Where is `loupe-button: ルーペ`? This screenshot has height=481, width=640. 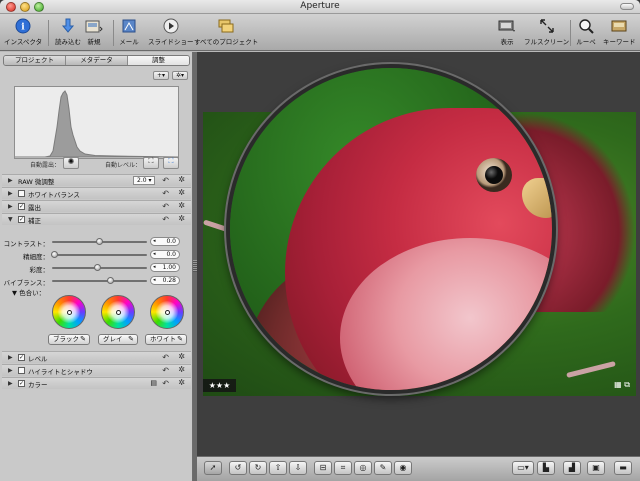
loupe-button: ルーペ is located at coordinates (586, 31).